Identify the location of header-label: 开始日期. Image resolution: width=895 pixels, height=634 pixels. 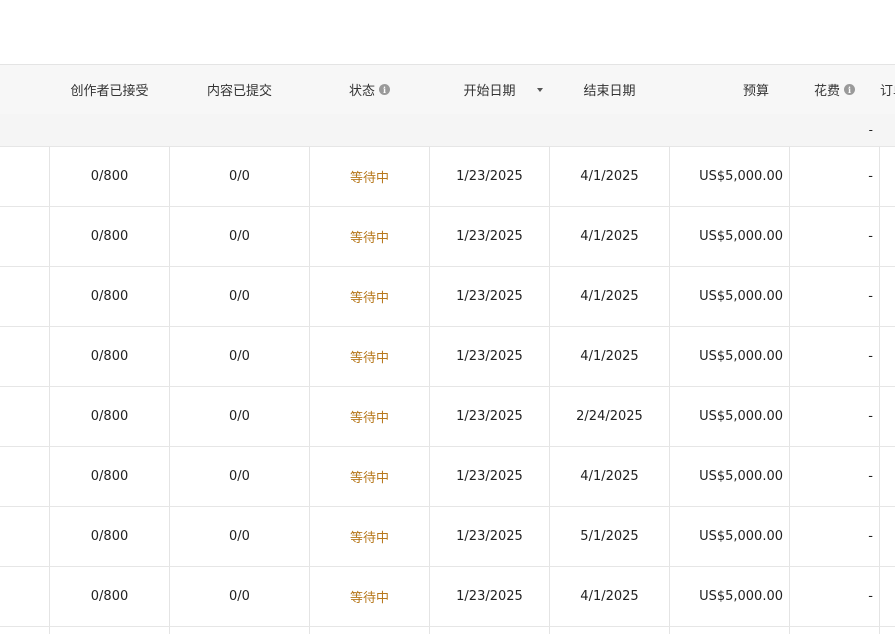
(489, 91).